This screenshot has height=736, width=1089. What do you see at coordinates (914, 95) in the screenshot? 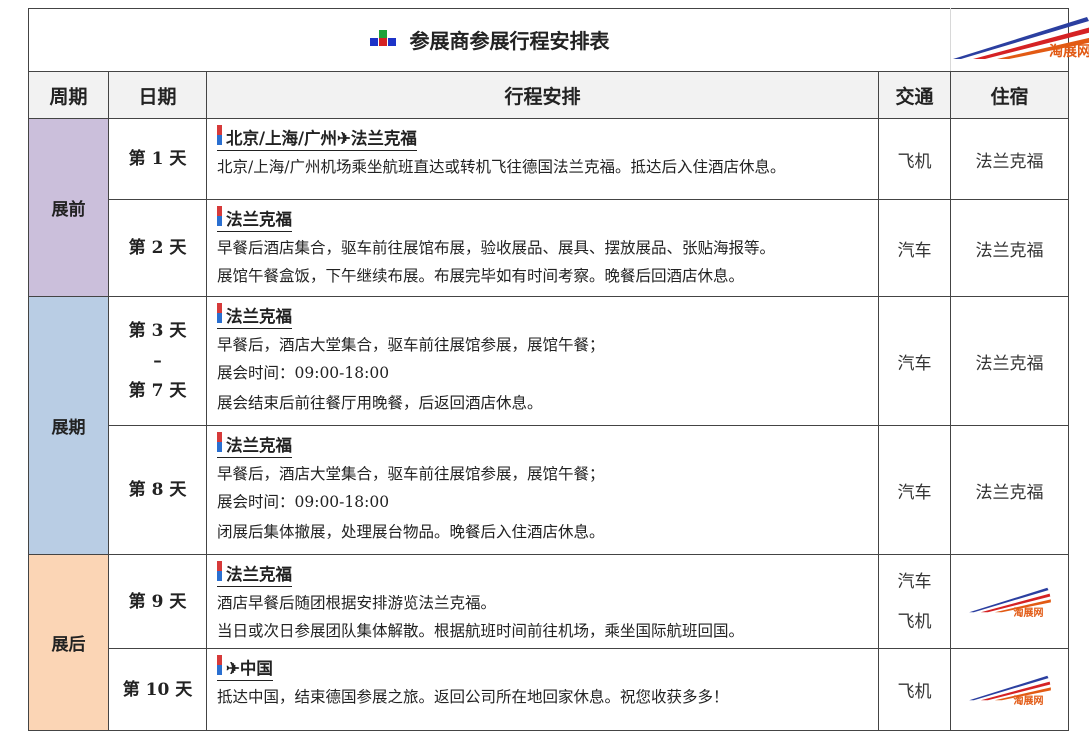
I see `col-header-transport: 交通` at bounding box center [914, 95].